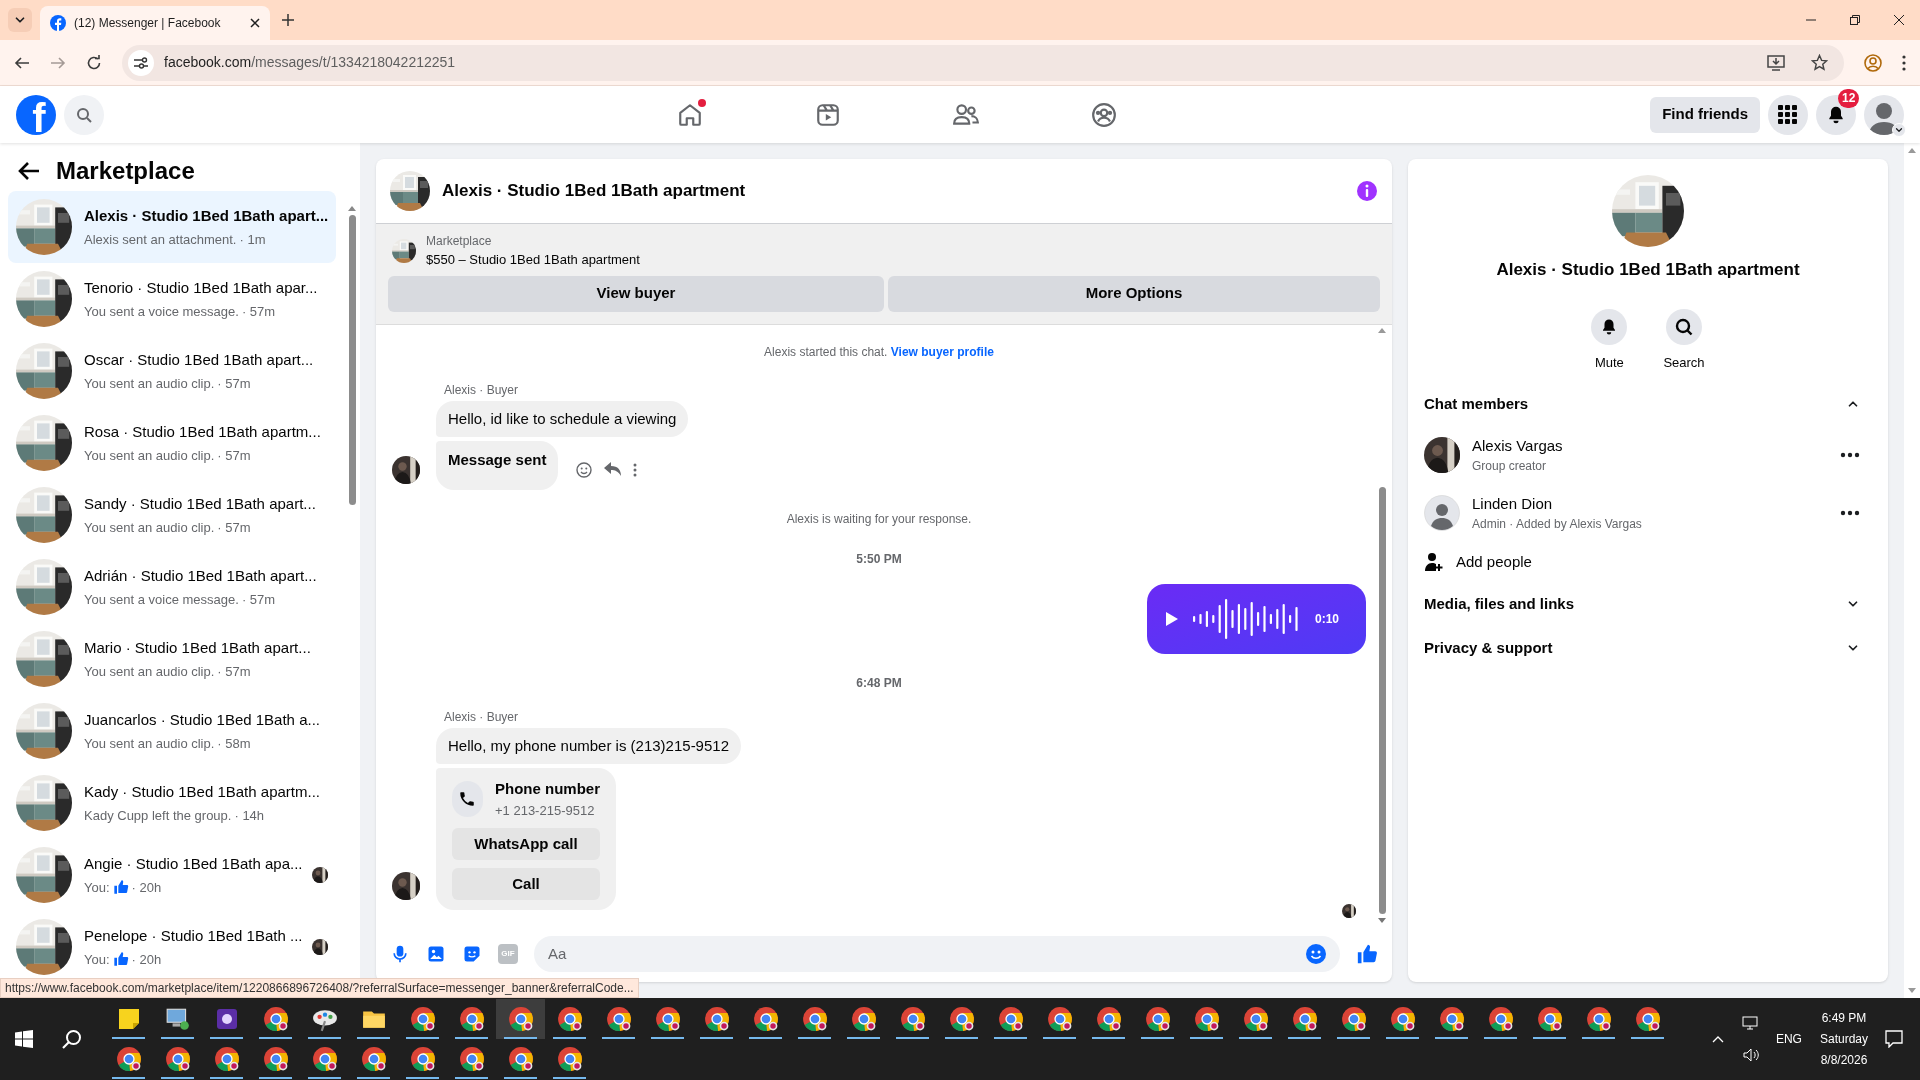 This screenshot has width=1920, height=1080. What do you see at coordinates (288, 20) in the screenshot?
I see `new-tab-icon` at bounding box center [288, 20].